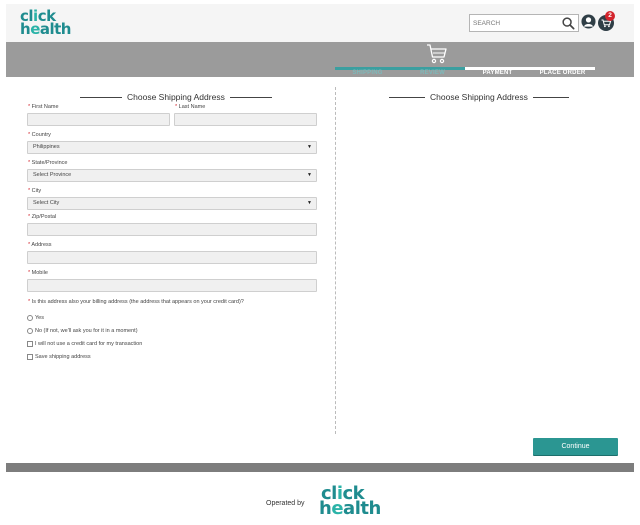  Describe the element at coordinates (320, 23) in the screenshot. I see `top-header: click health 2` at that location.